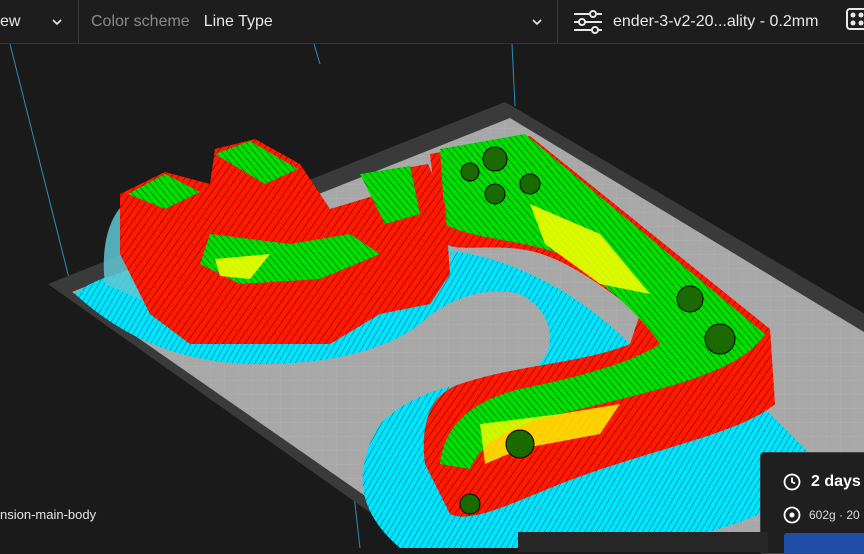 The width and height of the screenshot is (864, 554). What do you see at coordinates (588, 21) in the screenshot?
I see `sliders-icon` at bounding box center [588, 21].